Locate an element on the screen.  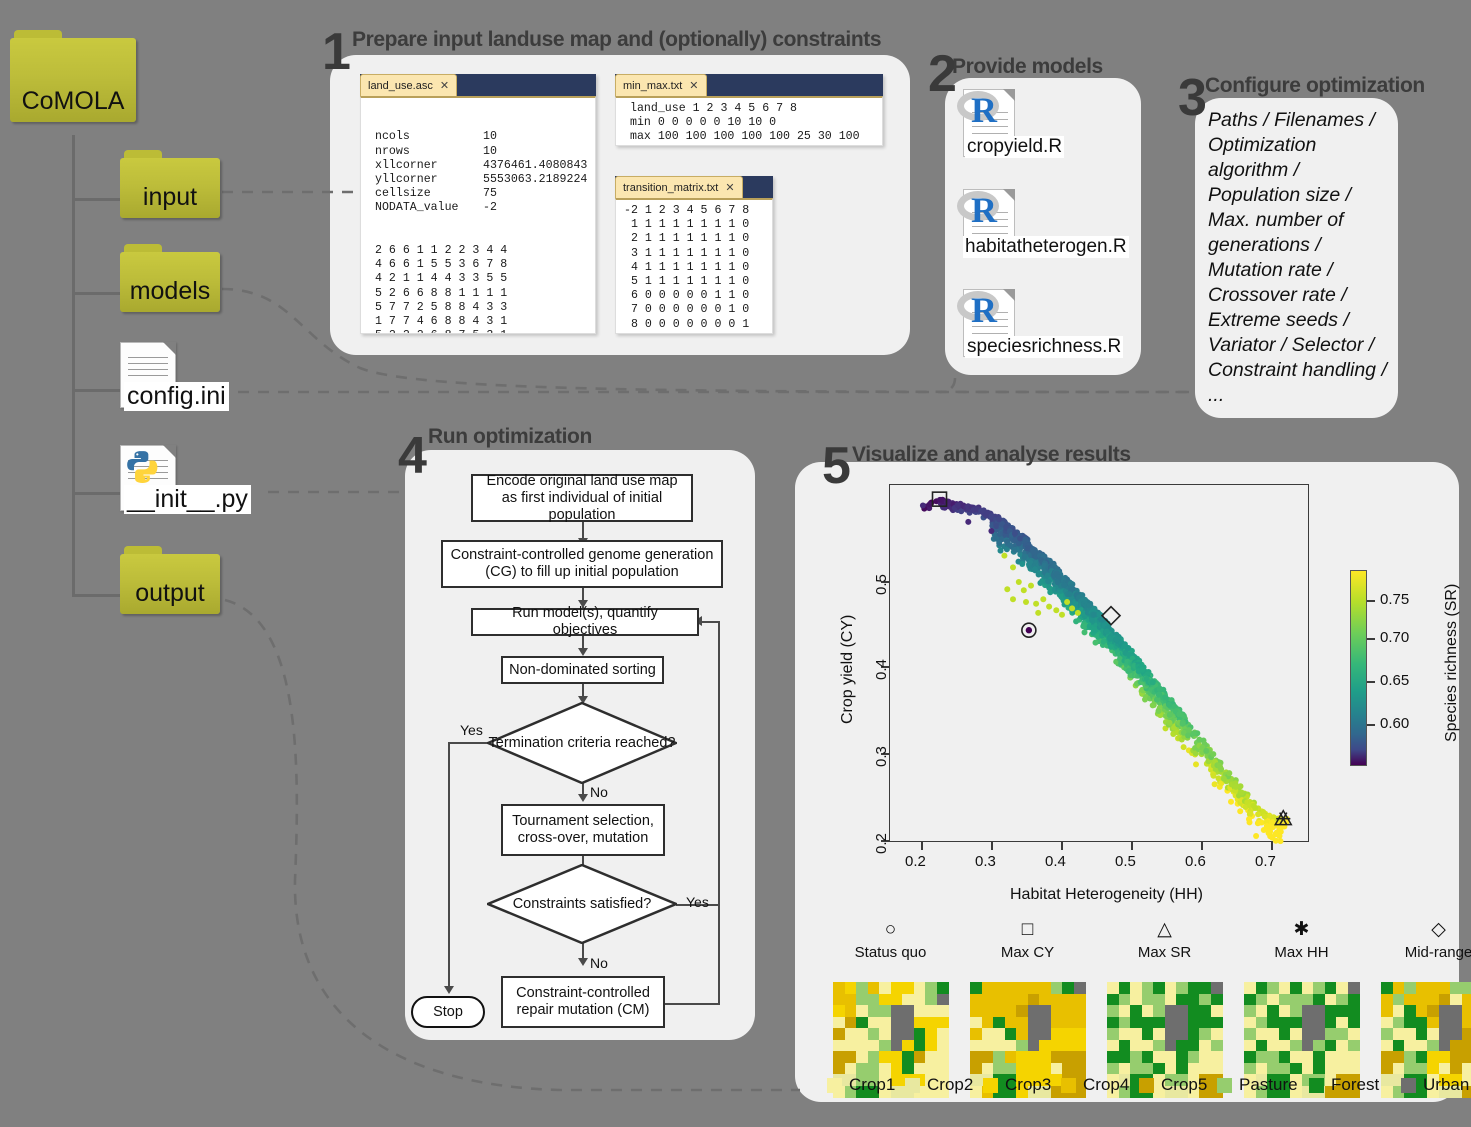
flow-edge-label-constraints-yes: Yes is located at coordinates (697, 902).